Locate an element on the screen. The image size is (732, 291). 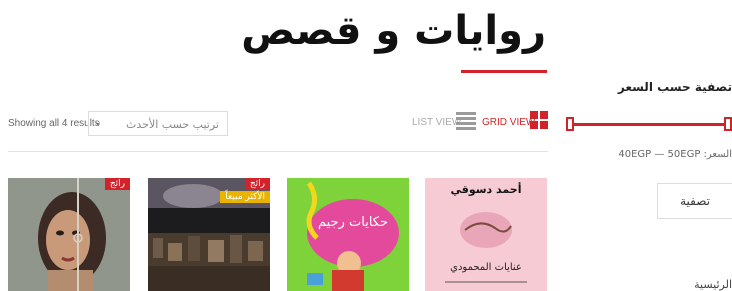
grid-view-button: GRID VIEW is located at coordinates (508, 122).